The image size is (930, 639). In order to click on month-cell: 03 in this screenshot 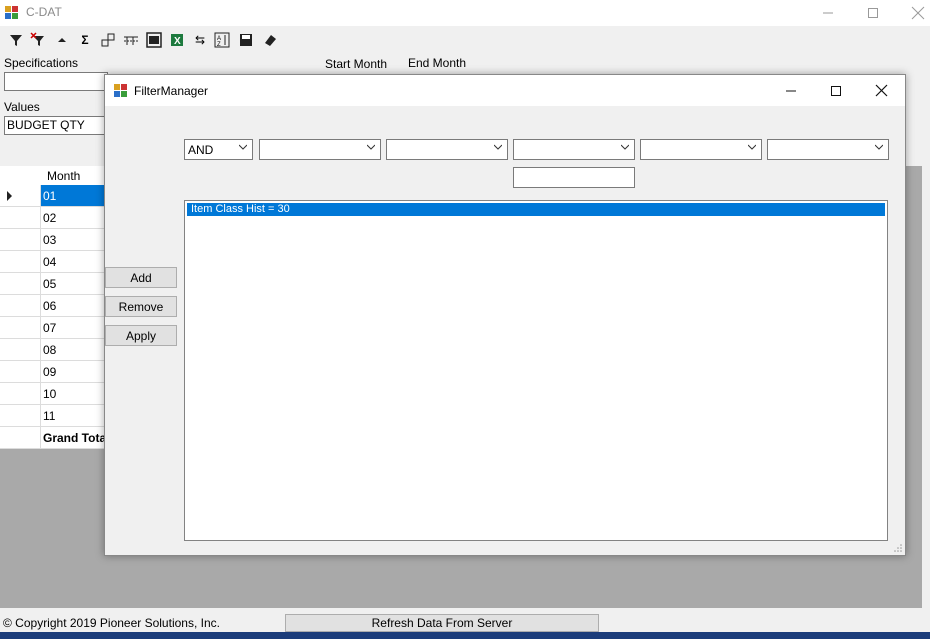, I will do `click(49, 240)`.